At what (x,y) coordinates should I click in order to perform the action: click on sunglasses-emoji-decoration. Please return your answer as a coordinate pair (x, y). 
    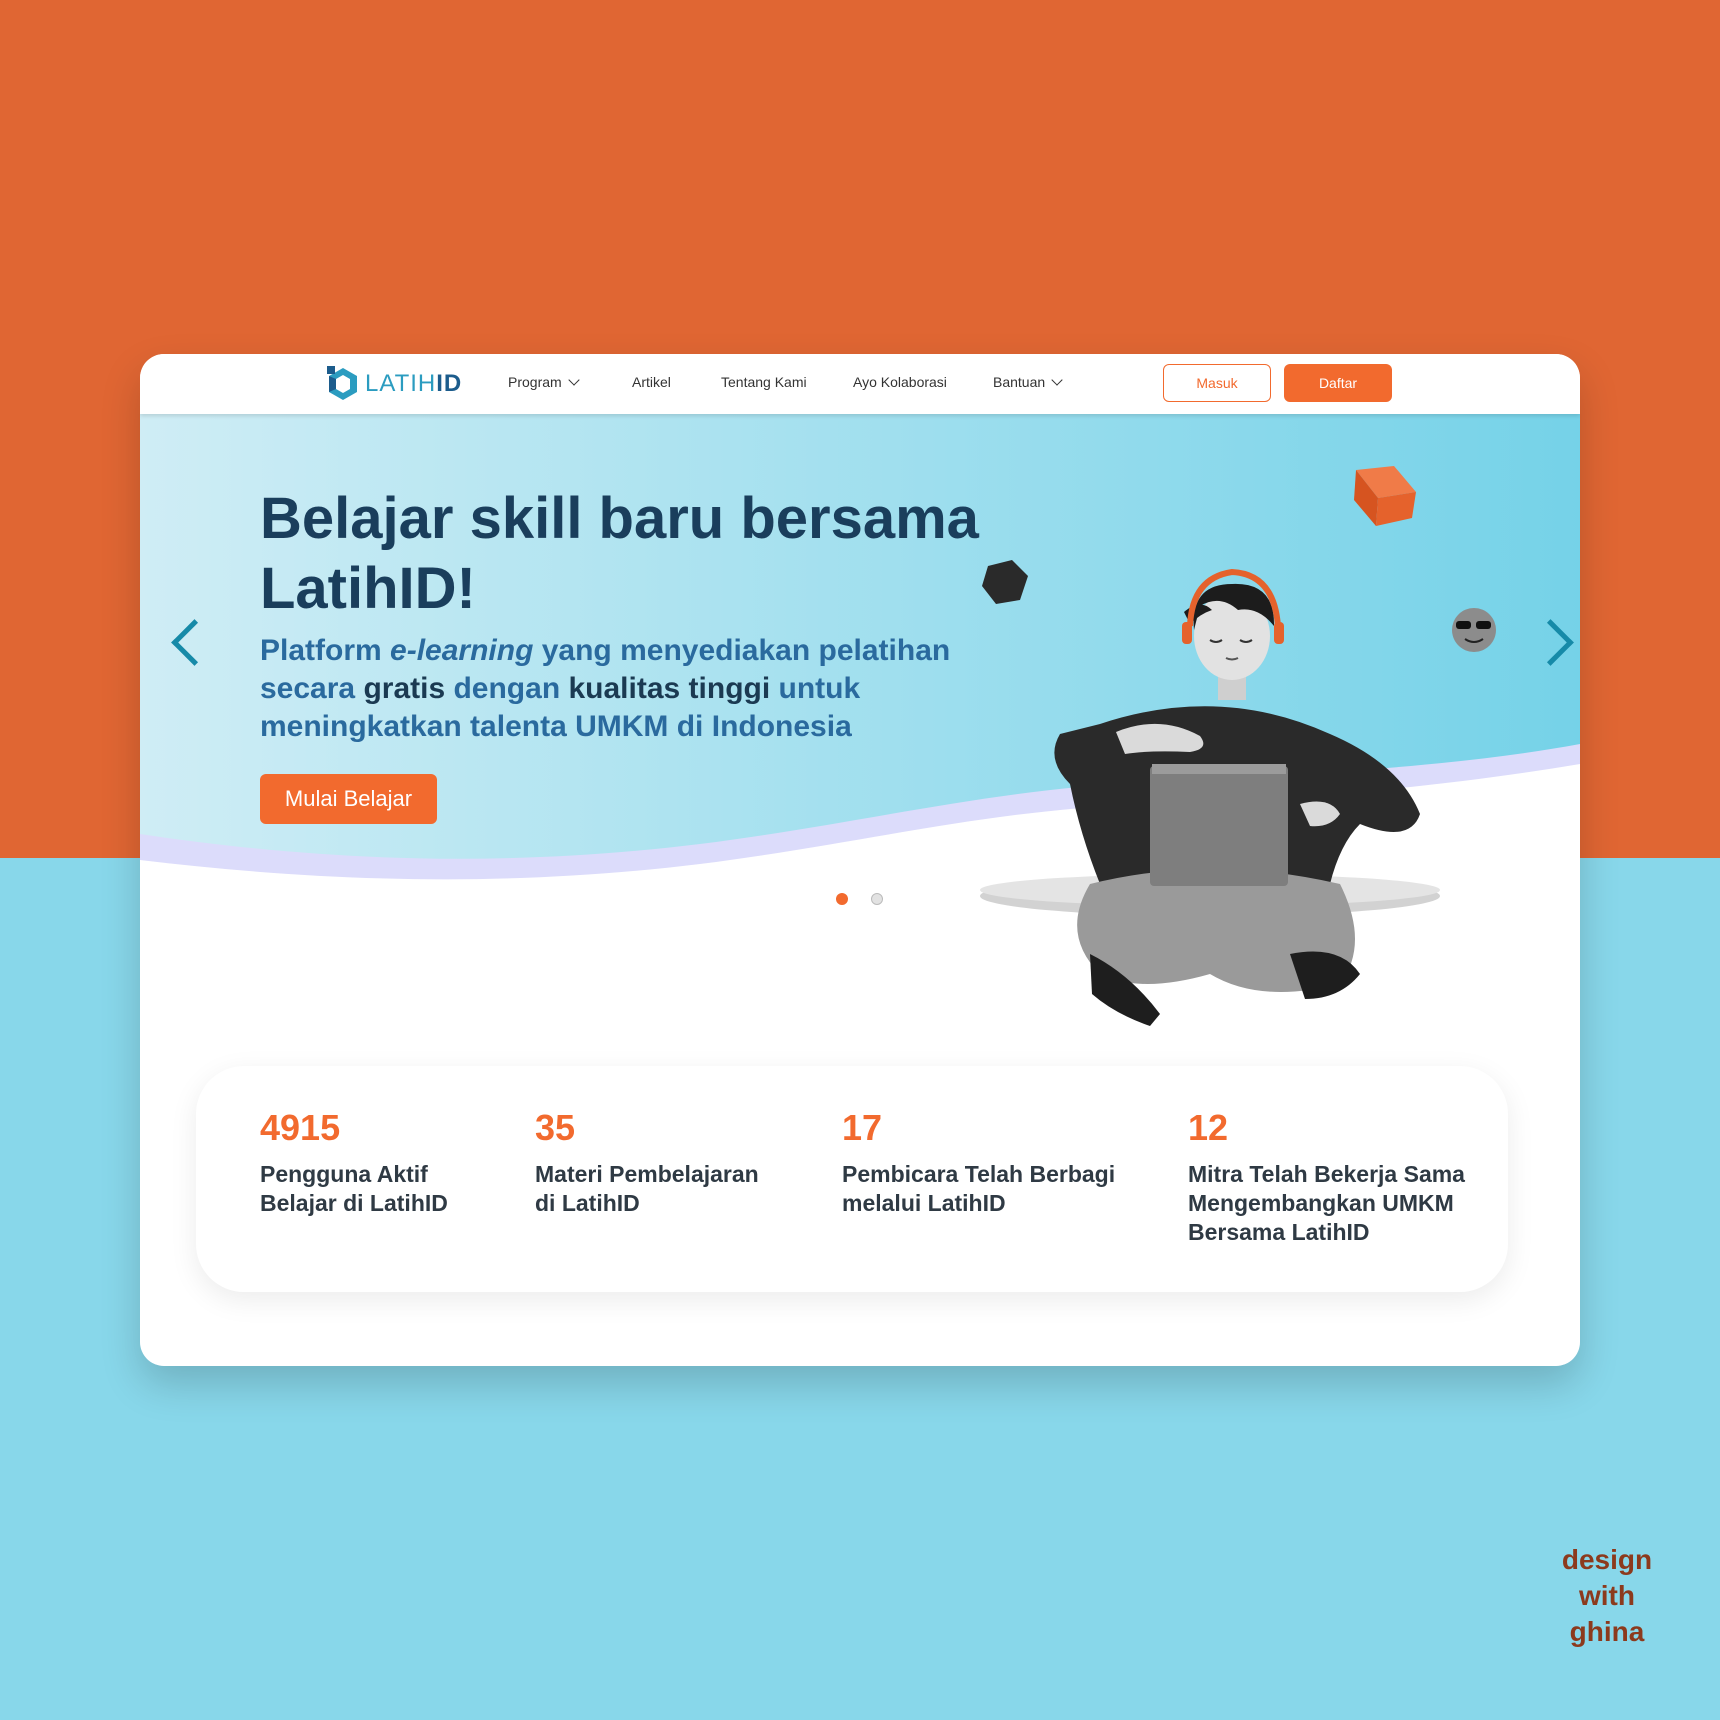
    Looking at the image, I should click on (1474, 630).